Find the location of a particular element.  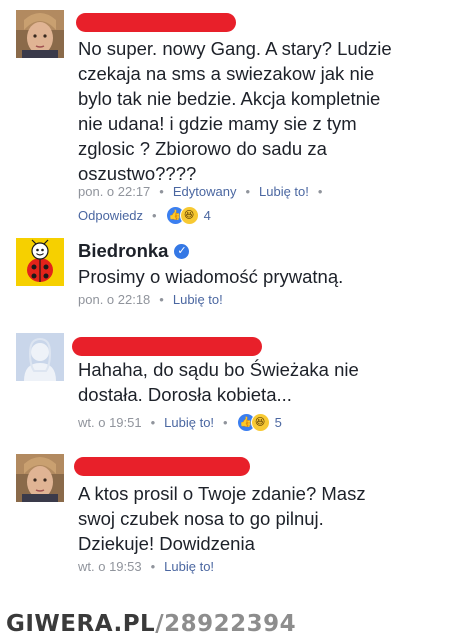

site-watermark: GIWERA.PL/28922394 is located at coordinates (151, 624).